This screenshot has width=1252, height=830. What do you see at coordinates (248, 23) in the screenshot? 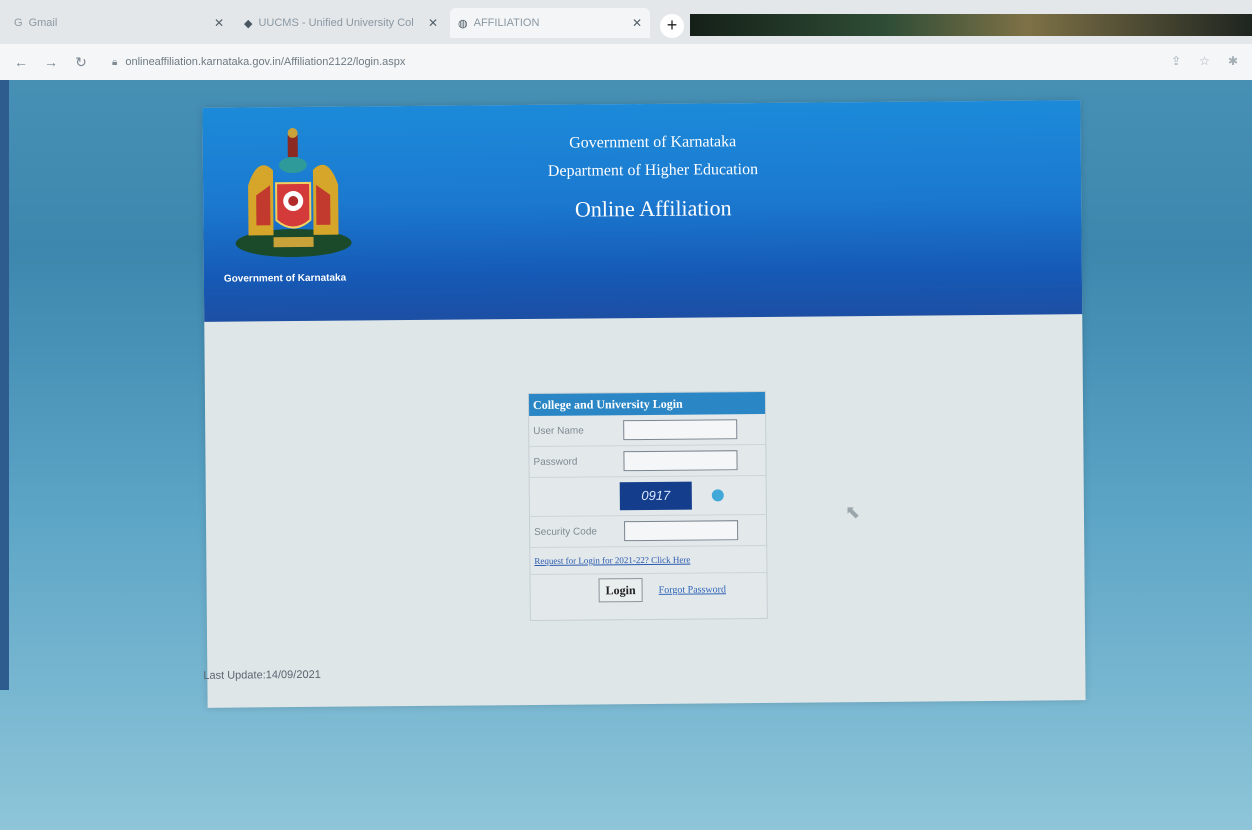
I see `uucms-icon: ◆` at bounding box center [248, 23].